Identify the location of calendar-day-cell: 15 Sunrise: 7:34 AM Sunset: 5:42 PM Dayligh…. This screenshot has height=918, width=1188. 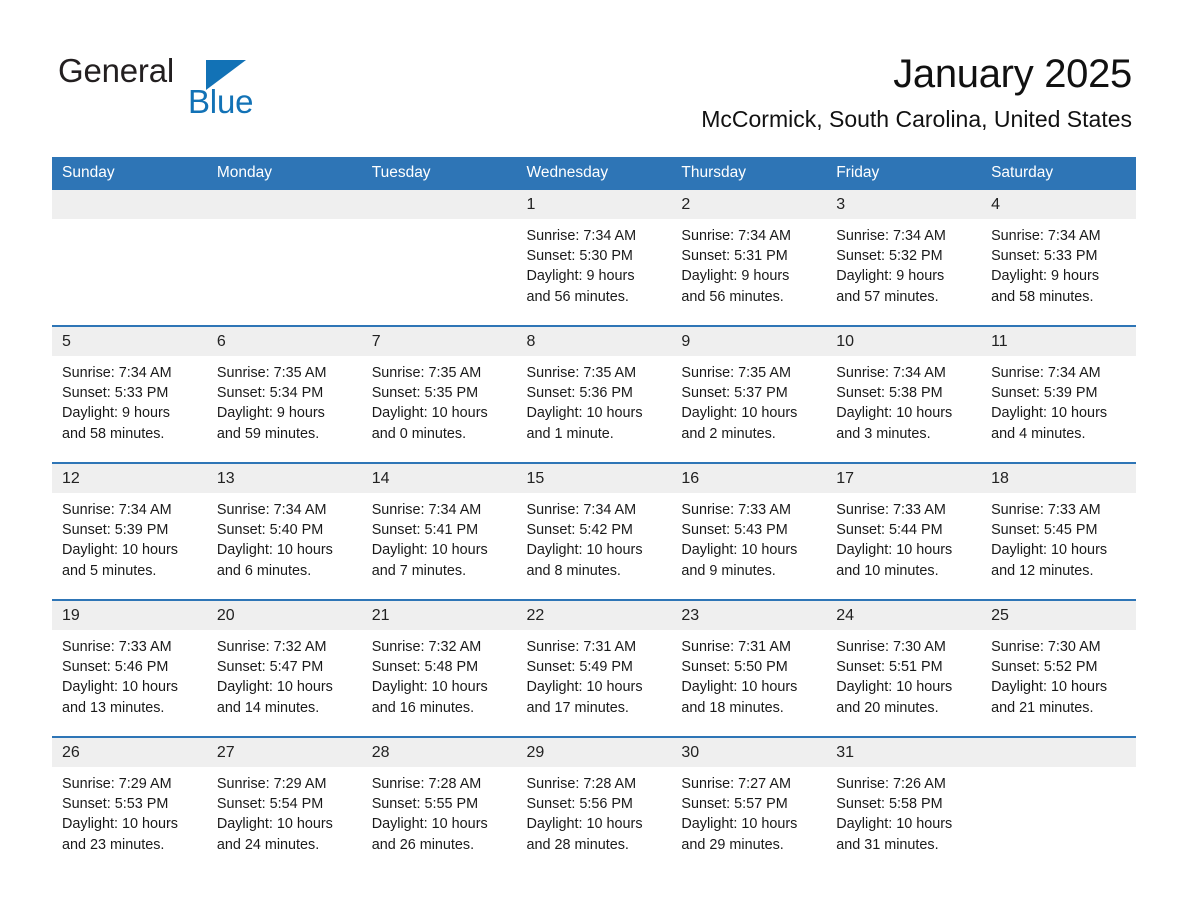
(594, 531).